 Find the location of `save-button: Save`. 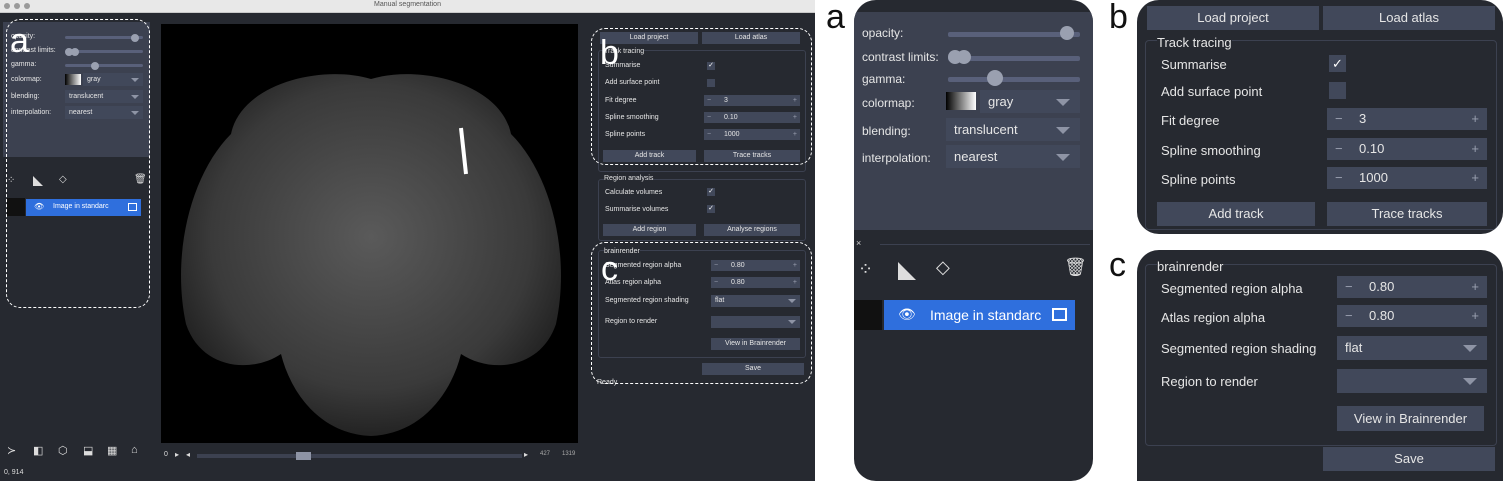

save-button: Save is located at coordinates (1409, 459).